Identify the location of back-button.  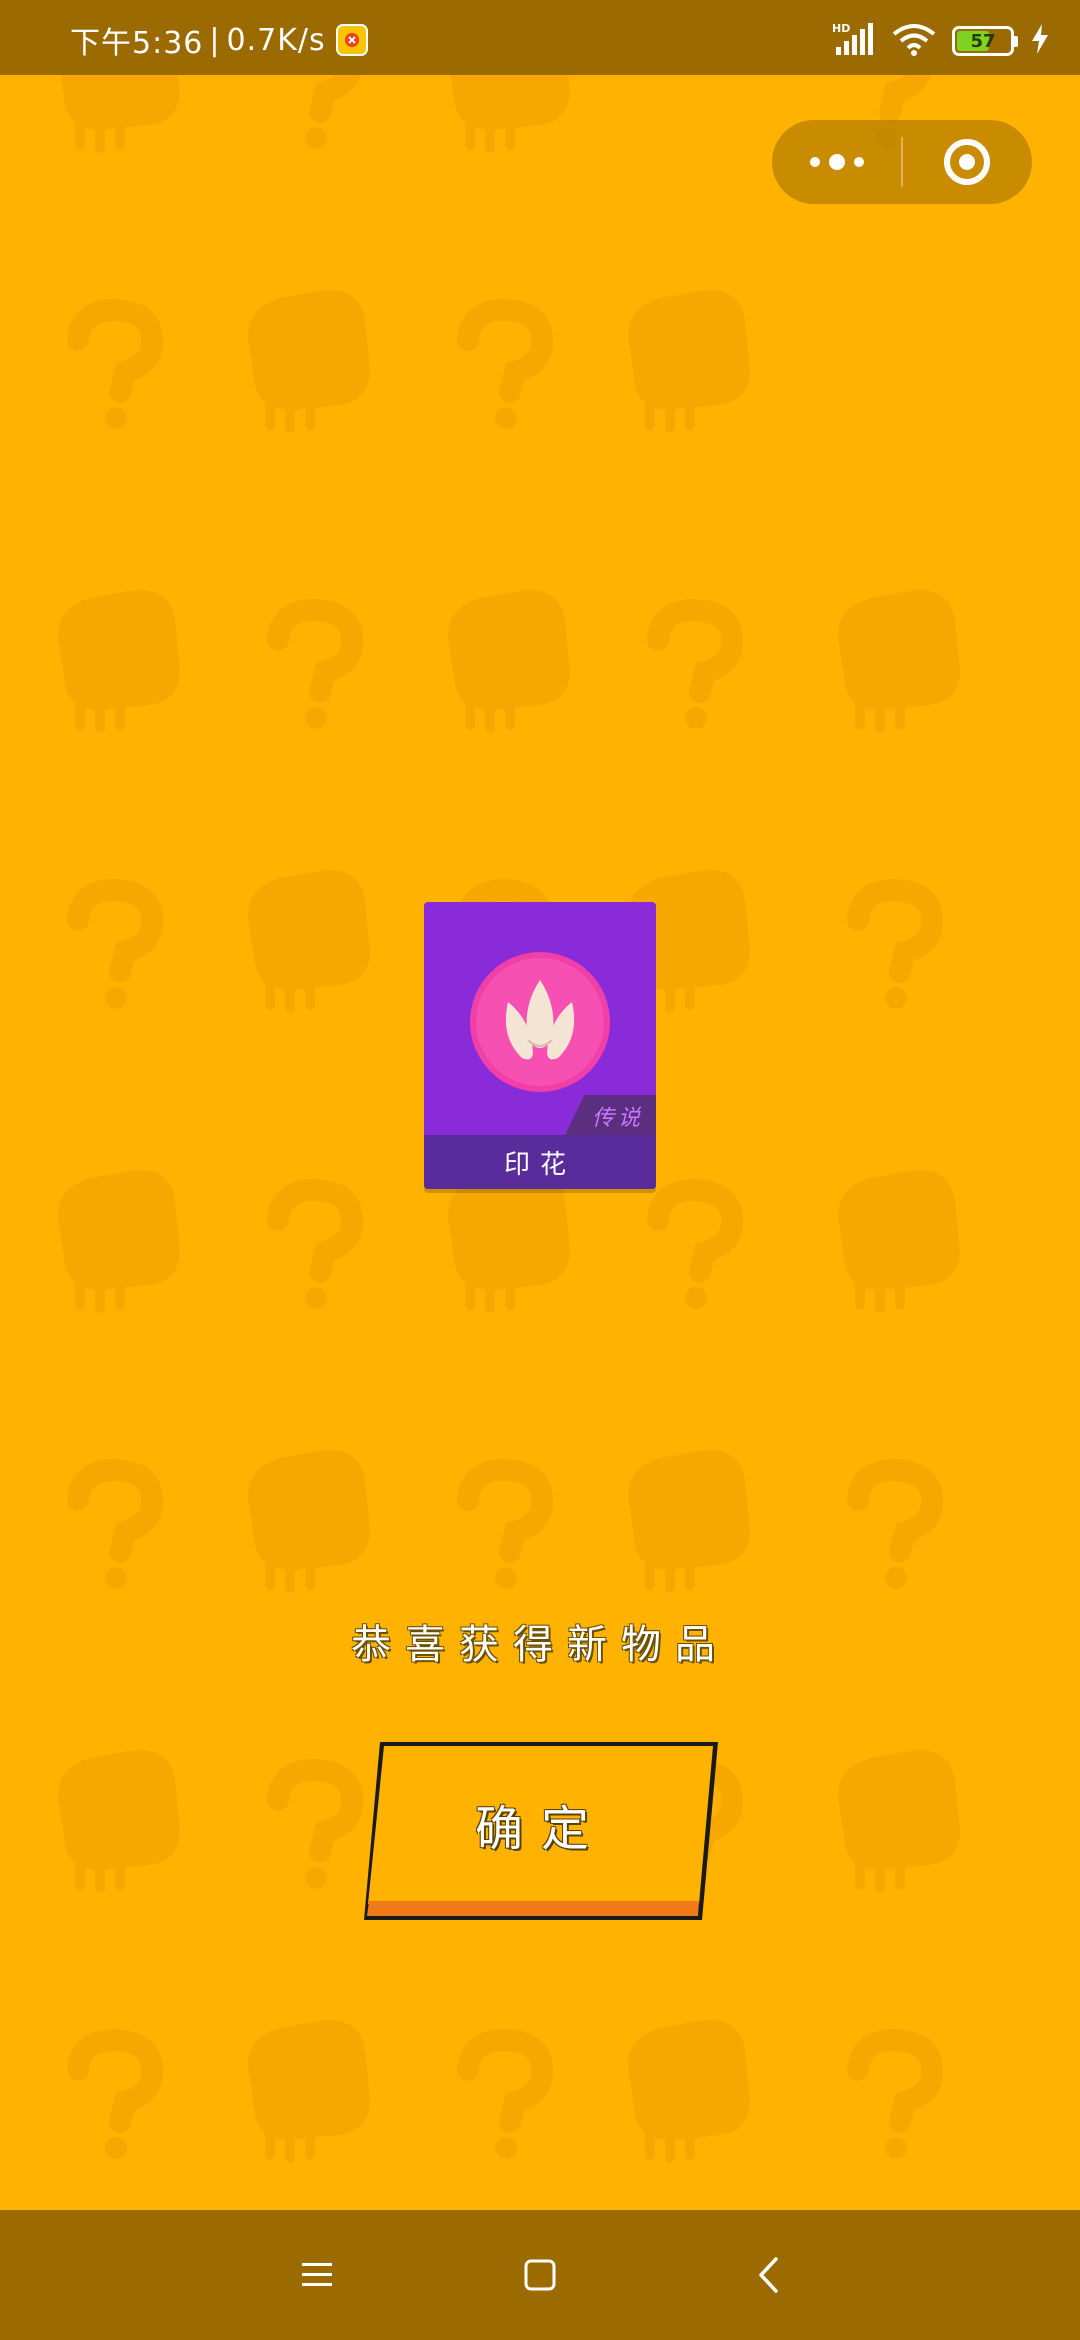
(768, 2275).